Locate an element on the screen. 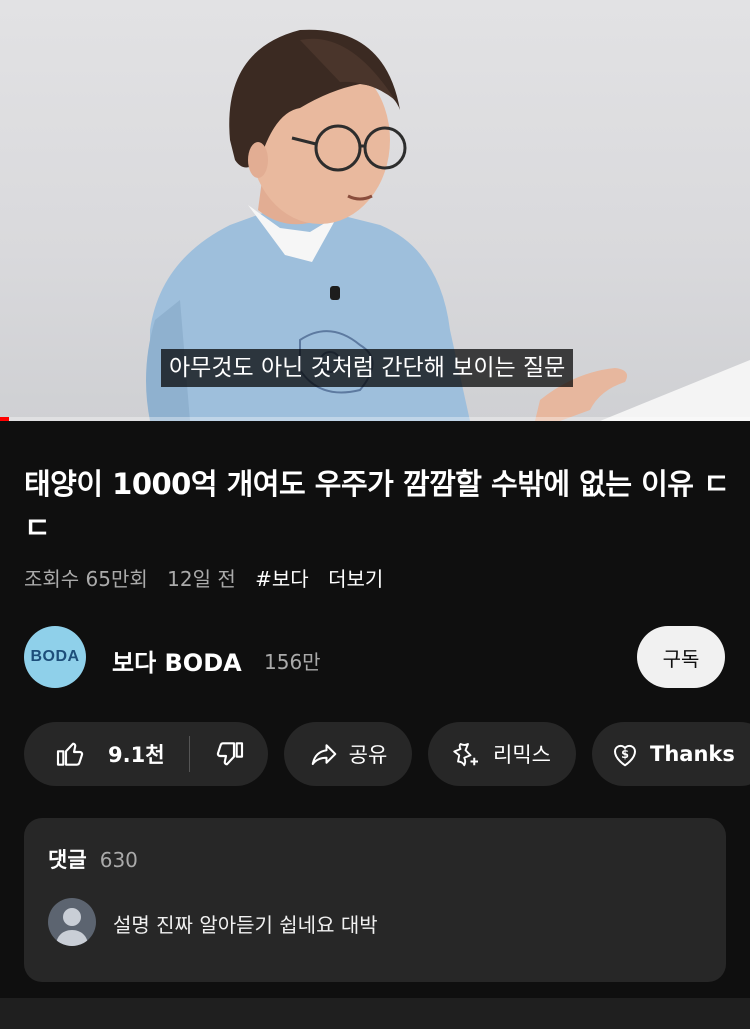 The height and width of the screenshot is (1029, 750). channel-name: 보다 BODA is located at coordinates (177, 660).